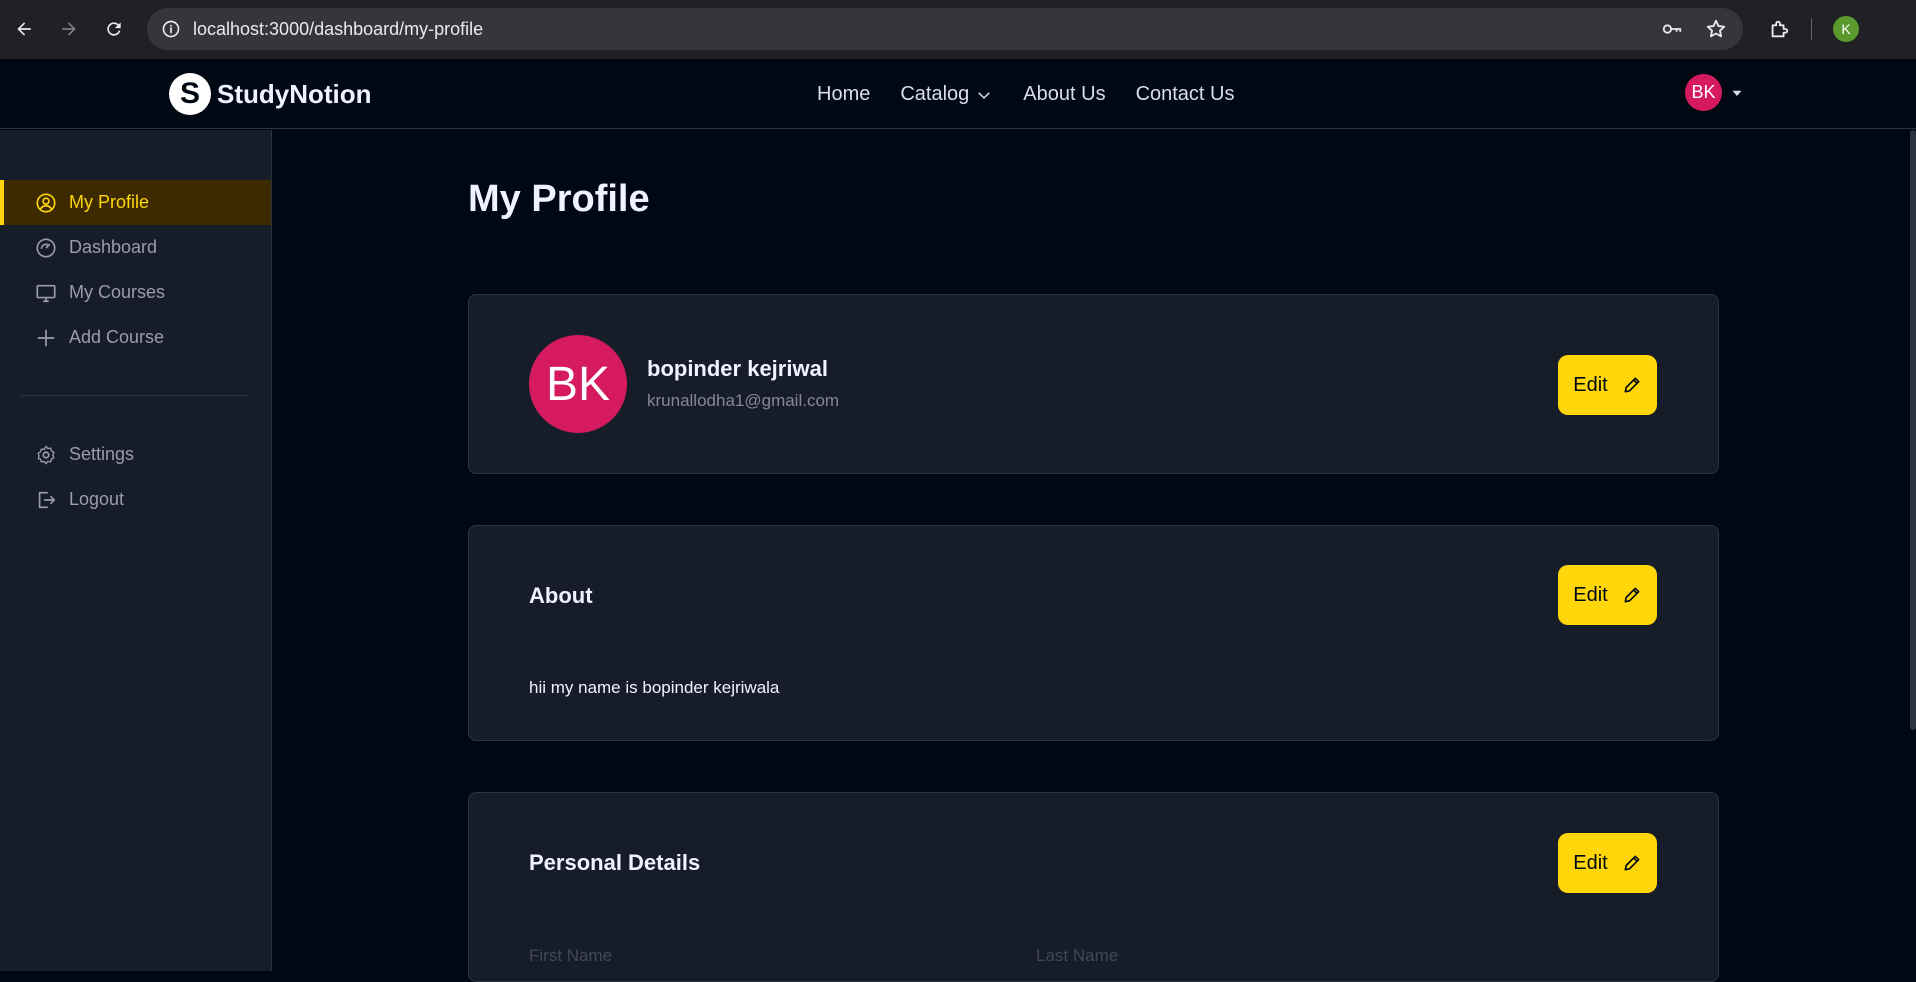 This screenshot has height=982, width=1916. What do you see at coordinates (561, 595) in the screenshot?
I see `about-heading: About` at bounding box center [561, 595].